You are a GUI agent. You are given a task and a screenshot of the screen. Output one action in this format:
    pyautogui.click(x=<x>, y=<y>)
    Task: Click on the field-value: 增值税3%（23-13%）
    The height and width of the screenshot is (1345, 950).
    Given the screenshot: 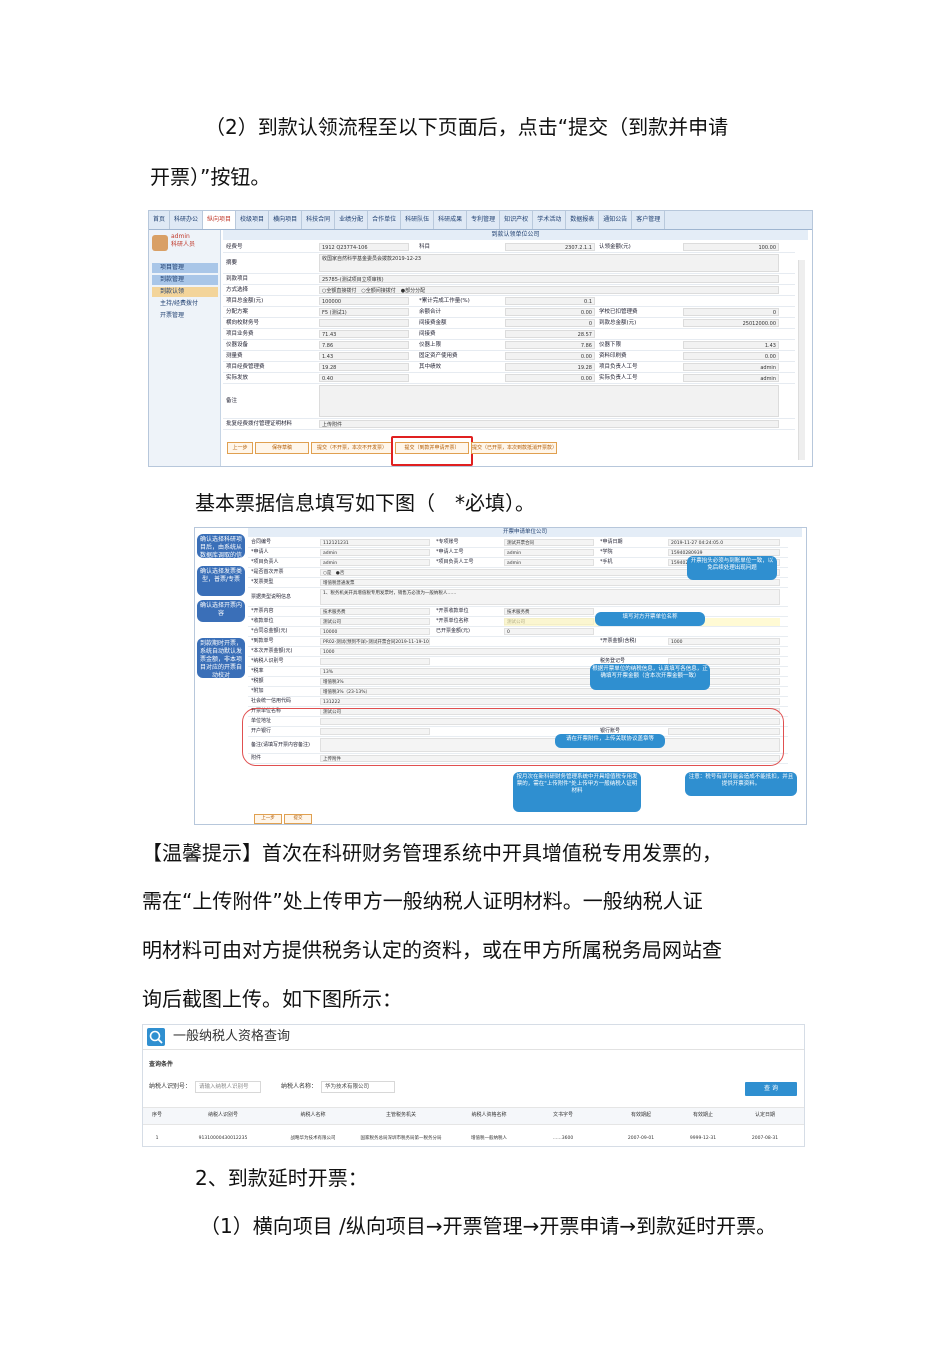 What is the action you would take?
    pyautogui.click(x=550, y=691)
    